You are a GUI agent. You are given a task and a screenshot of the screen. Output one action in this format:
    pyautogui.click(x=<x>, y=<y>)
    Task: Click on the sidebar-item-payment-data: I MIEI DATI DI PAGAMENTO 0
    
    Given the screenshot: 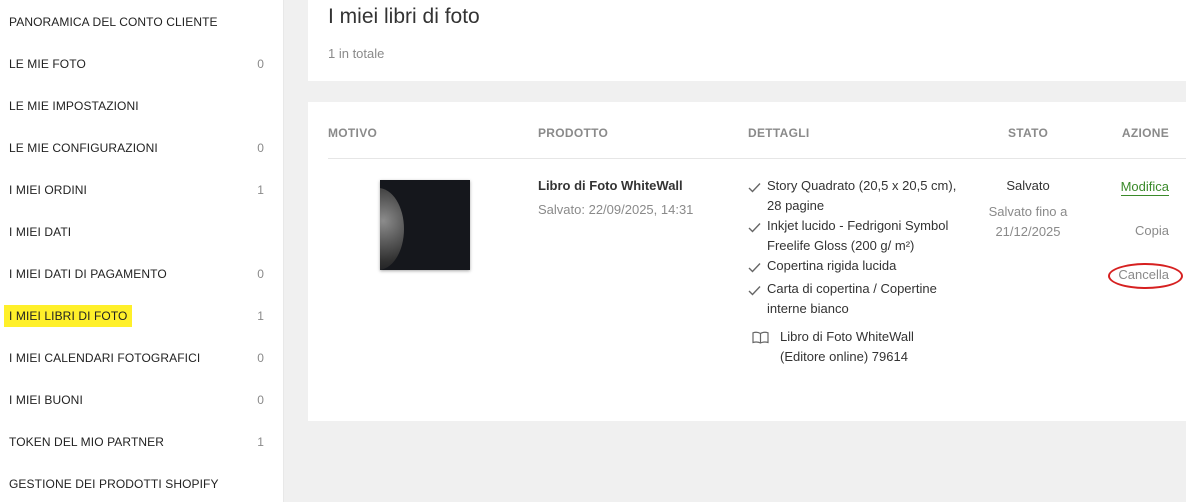 What is the action you would take?
    pyautogui.click(x=142, y=274)
    